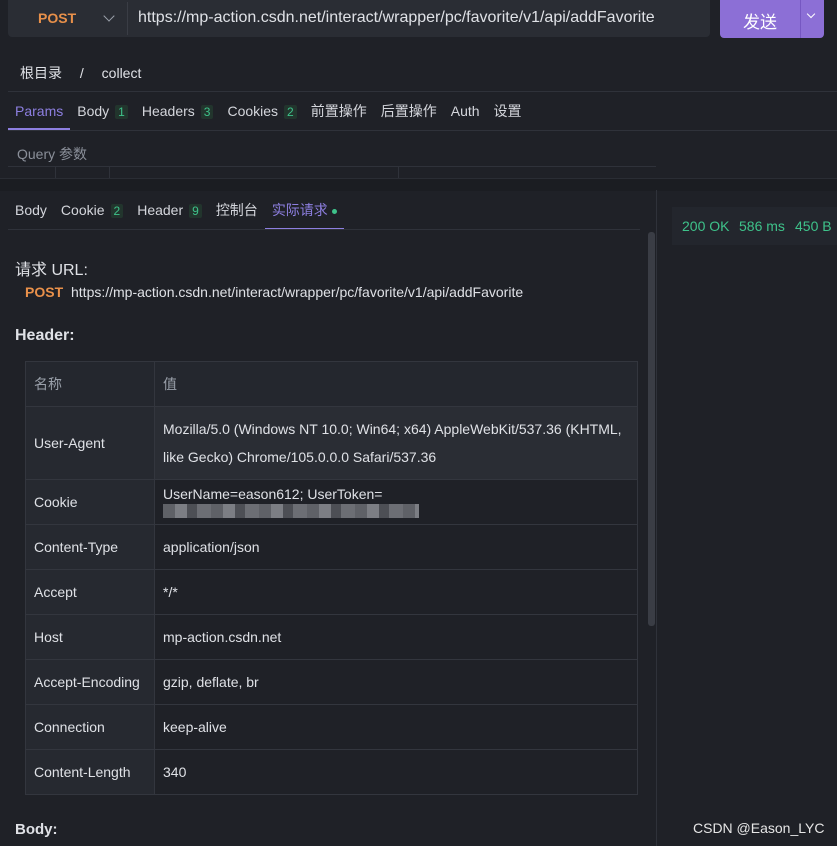  Describe the element at coordinates (121, 73) in the screenshot. I see `breadcrumb-current: collect` at that location.